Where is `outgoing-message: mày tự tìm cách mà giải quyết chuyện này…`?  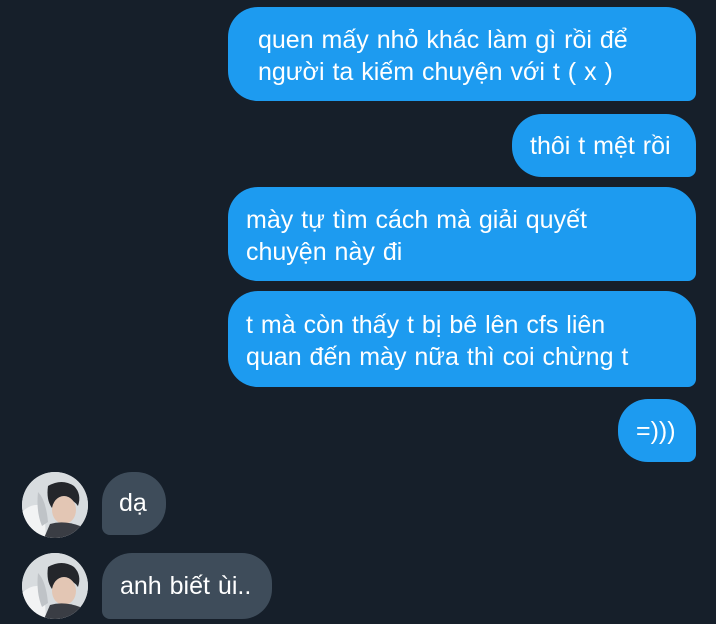 outgoing-message: mày tự tìm cách mà giải quyết chuyện này… is located at coordinates (462, 234).